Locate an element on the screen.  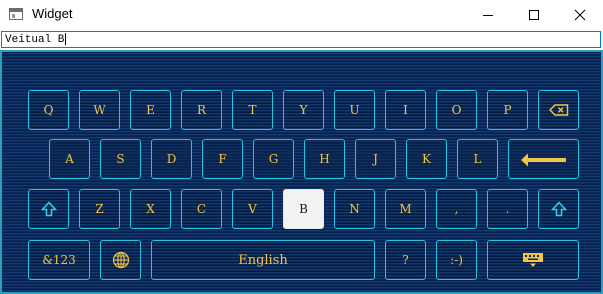
key-label: M is located at coordinates (405, 209).